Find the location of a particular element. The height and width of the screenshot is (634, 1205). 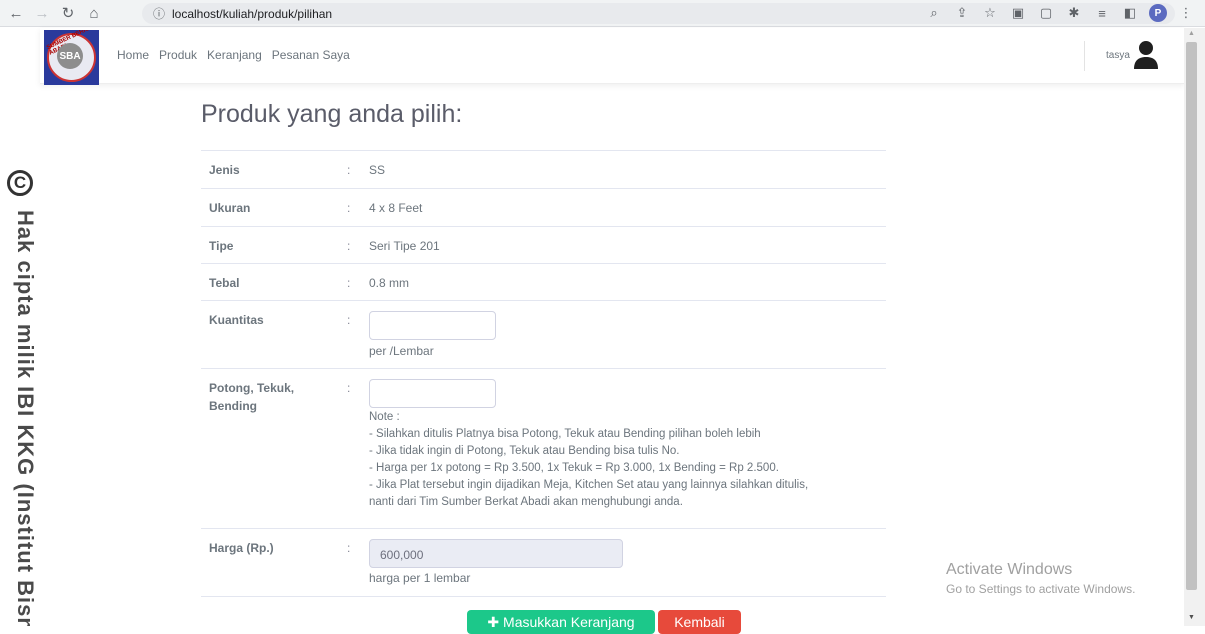

scroll-up-arrow-icon: ▲ is located at coordinates (1191, 35).